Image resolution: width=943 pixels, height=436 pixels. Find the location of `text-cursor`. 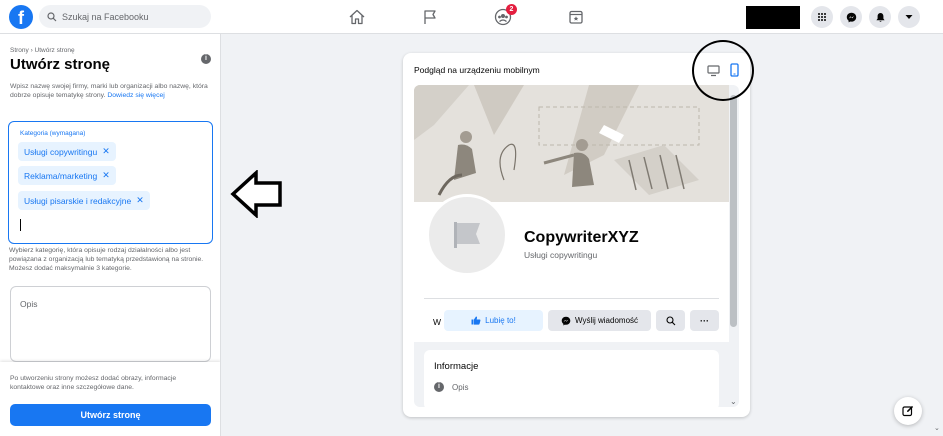

text-cursor is located at coordinates (20, 225).